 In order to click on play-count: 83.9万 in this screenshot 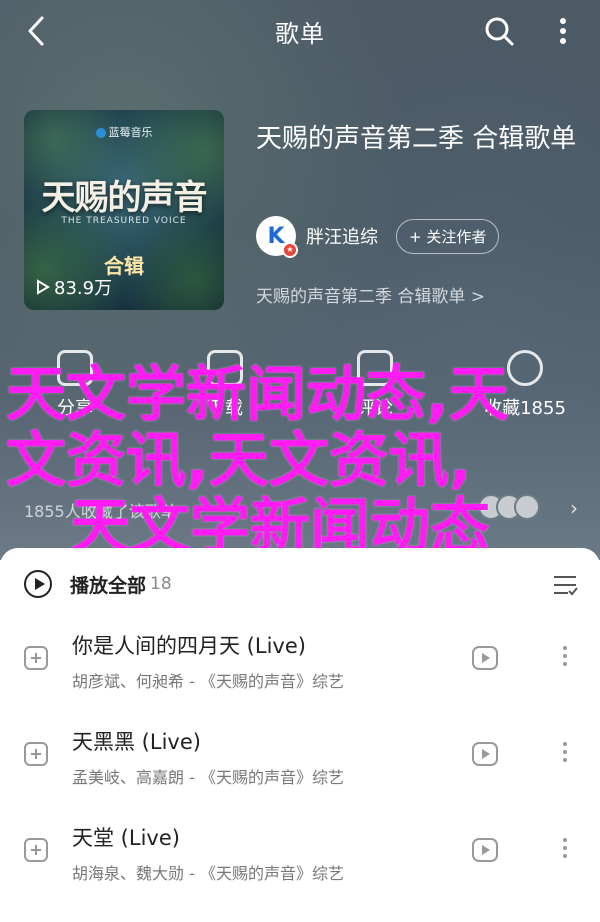, I will do `click(74, 287)`.